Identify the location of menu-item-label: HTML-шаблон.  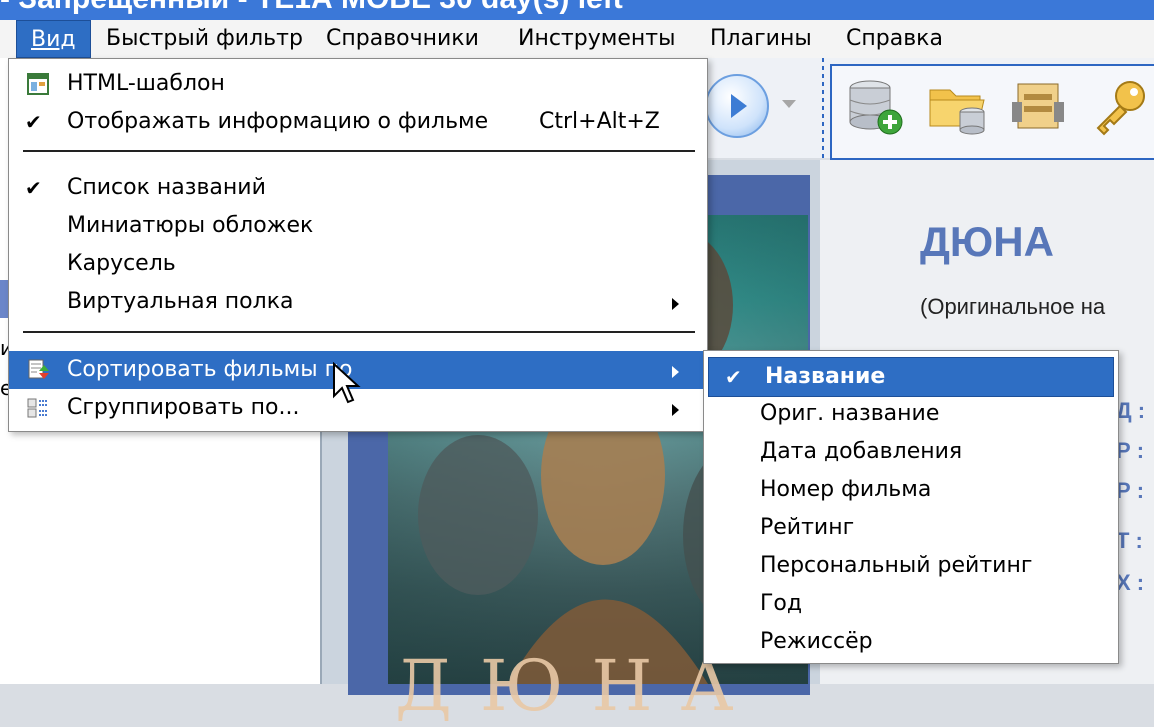
(146, 83).